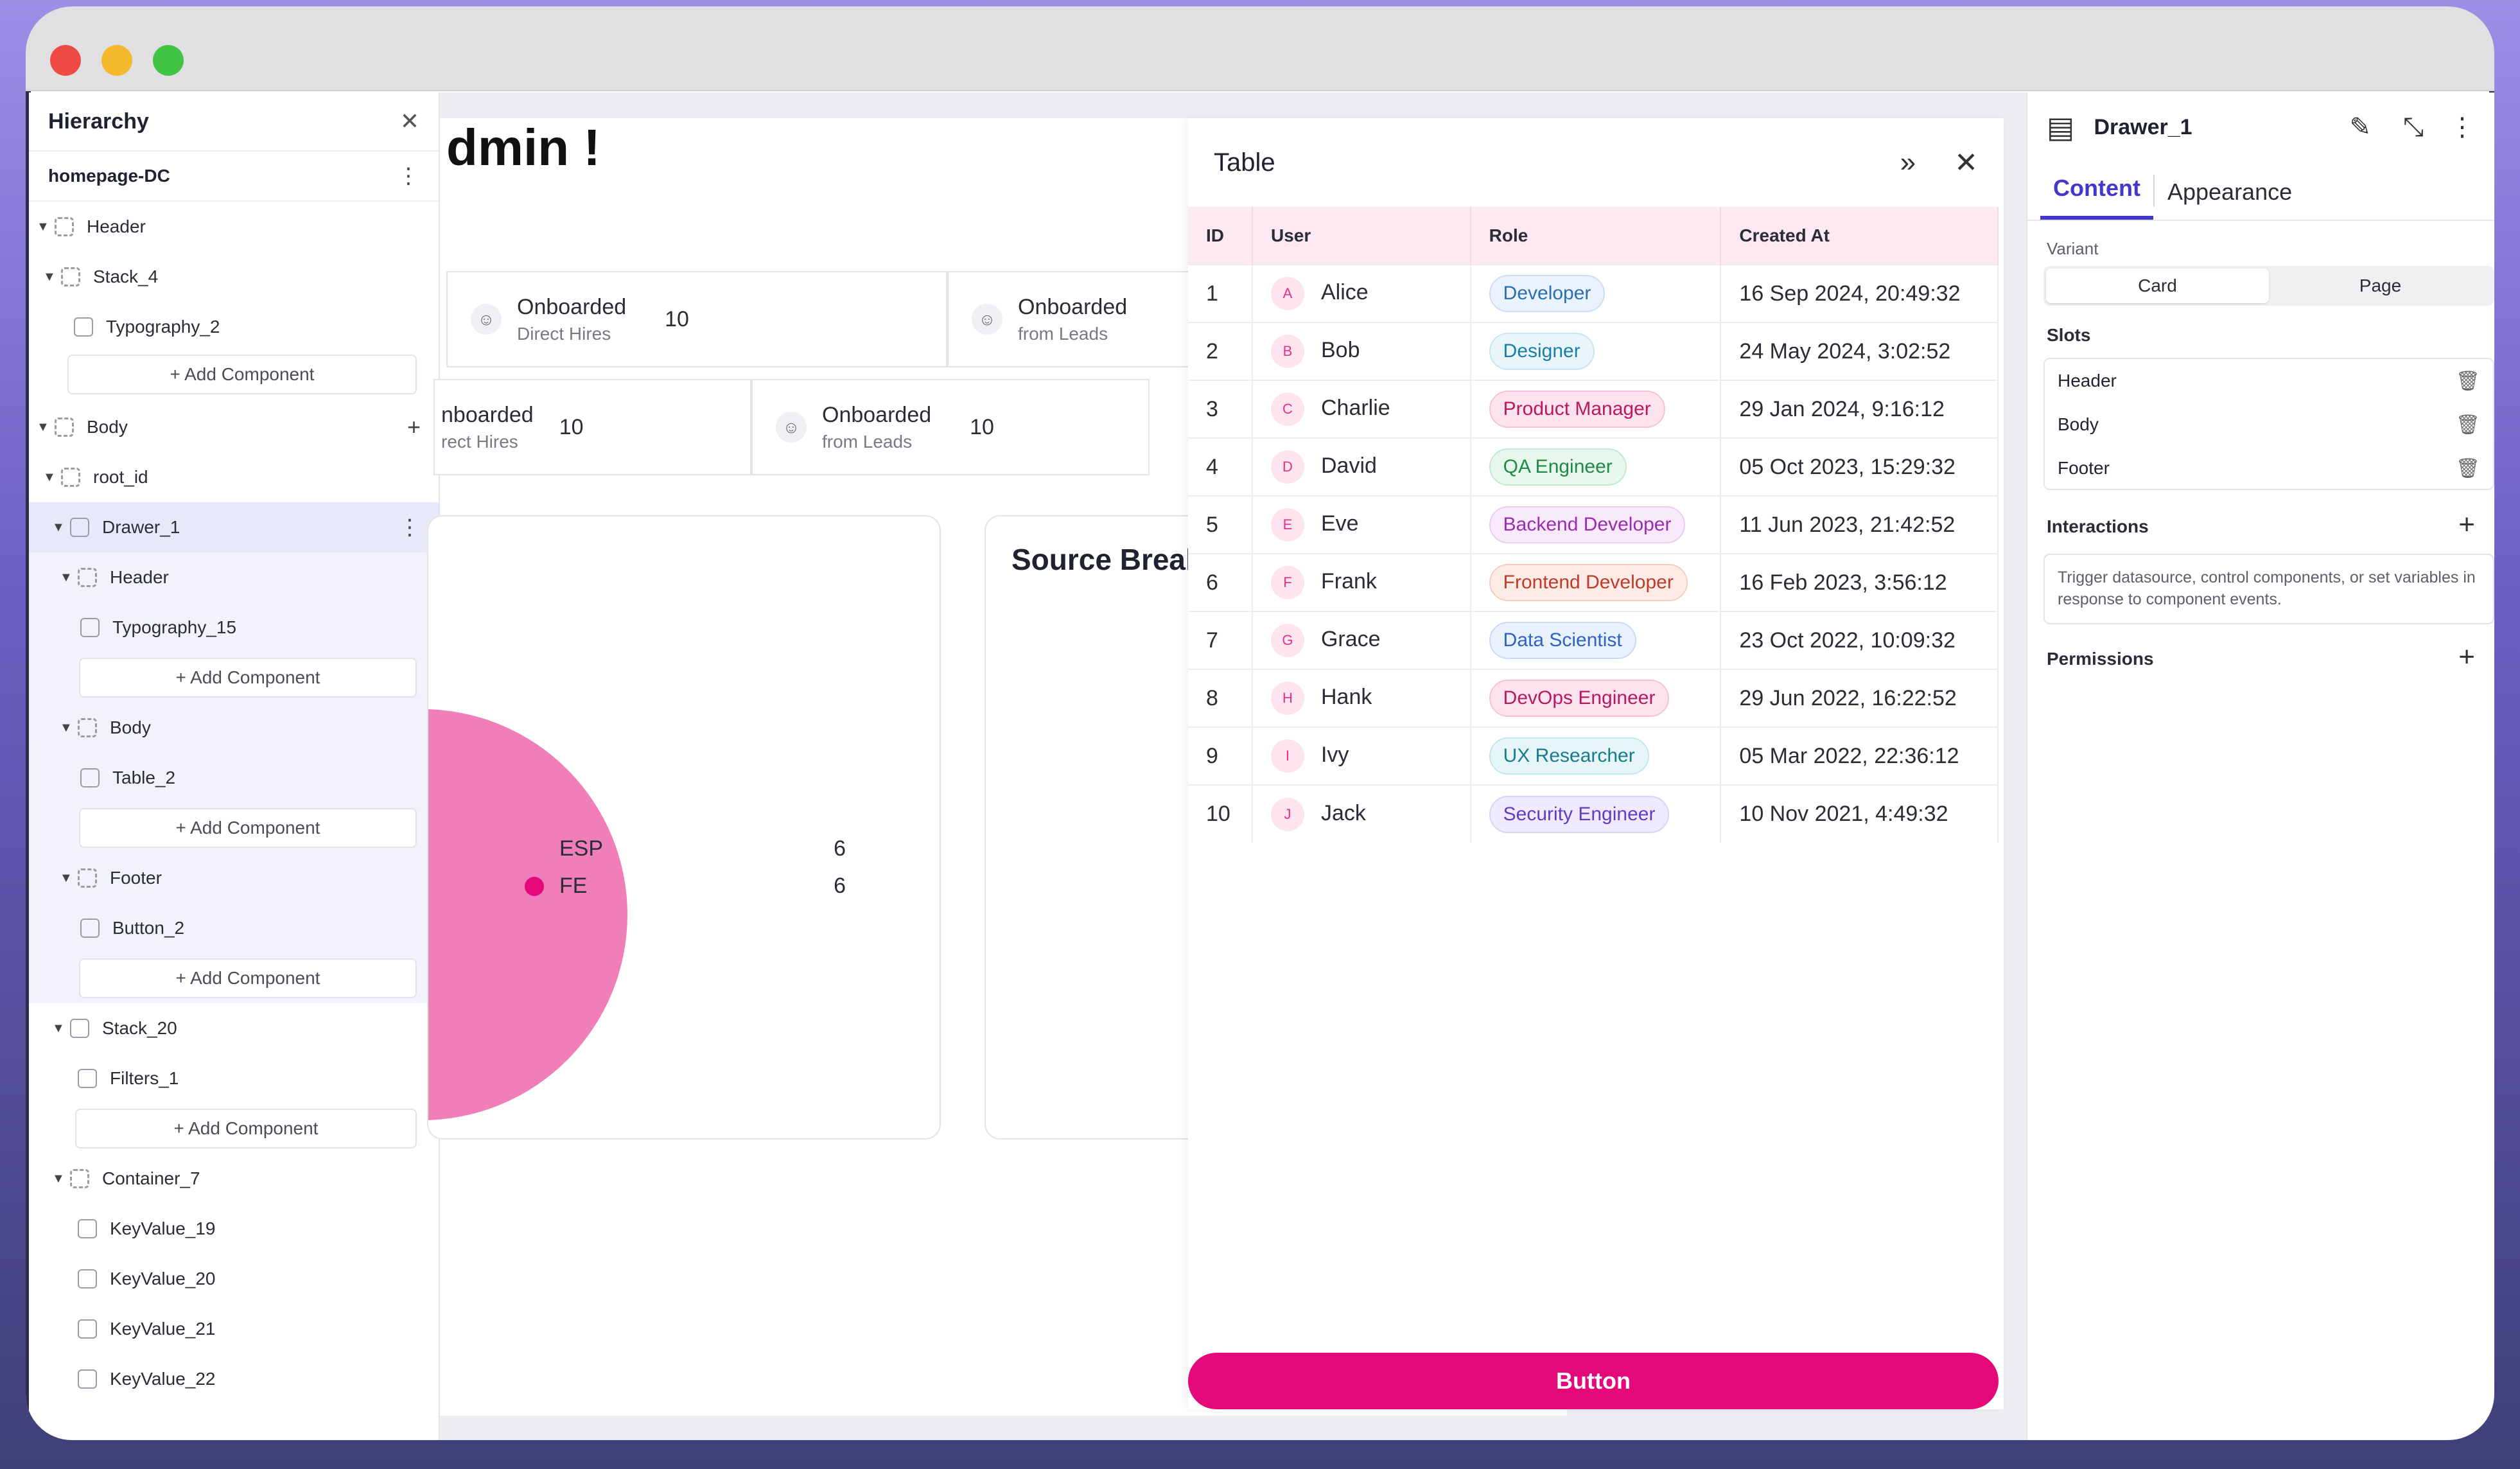  Describe the element at coordinates (234, 1279) in the screenshot. I see `tree-node-keyvalue20: KeyValue_20` at that location.